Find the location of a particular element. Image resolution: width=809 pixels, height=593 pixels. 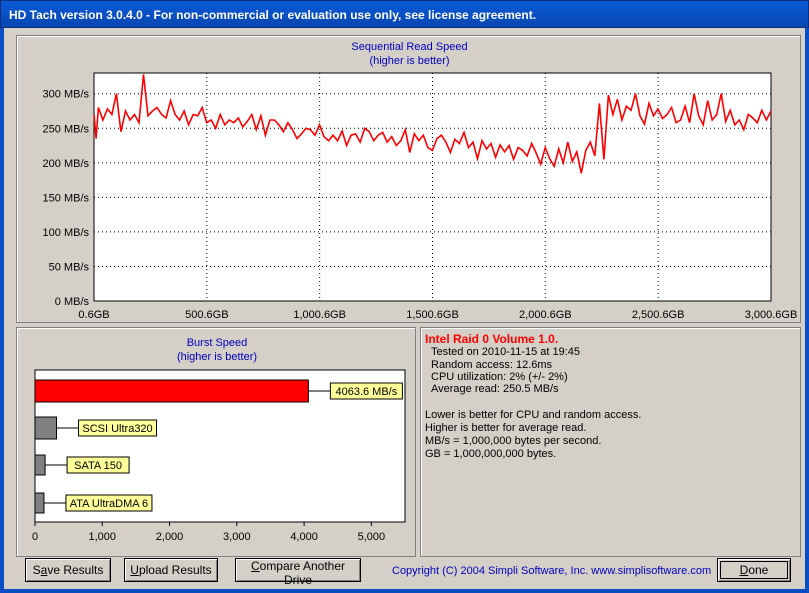

seq-x-tick-label: 2,500.6GB is located at coordinates (658, 315).